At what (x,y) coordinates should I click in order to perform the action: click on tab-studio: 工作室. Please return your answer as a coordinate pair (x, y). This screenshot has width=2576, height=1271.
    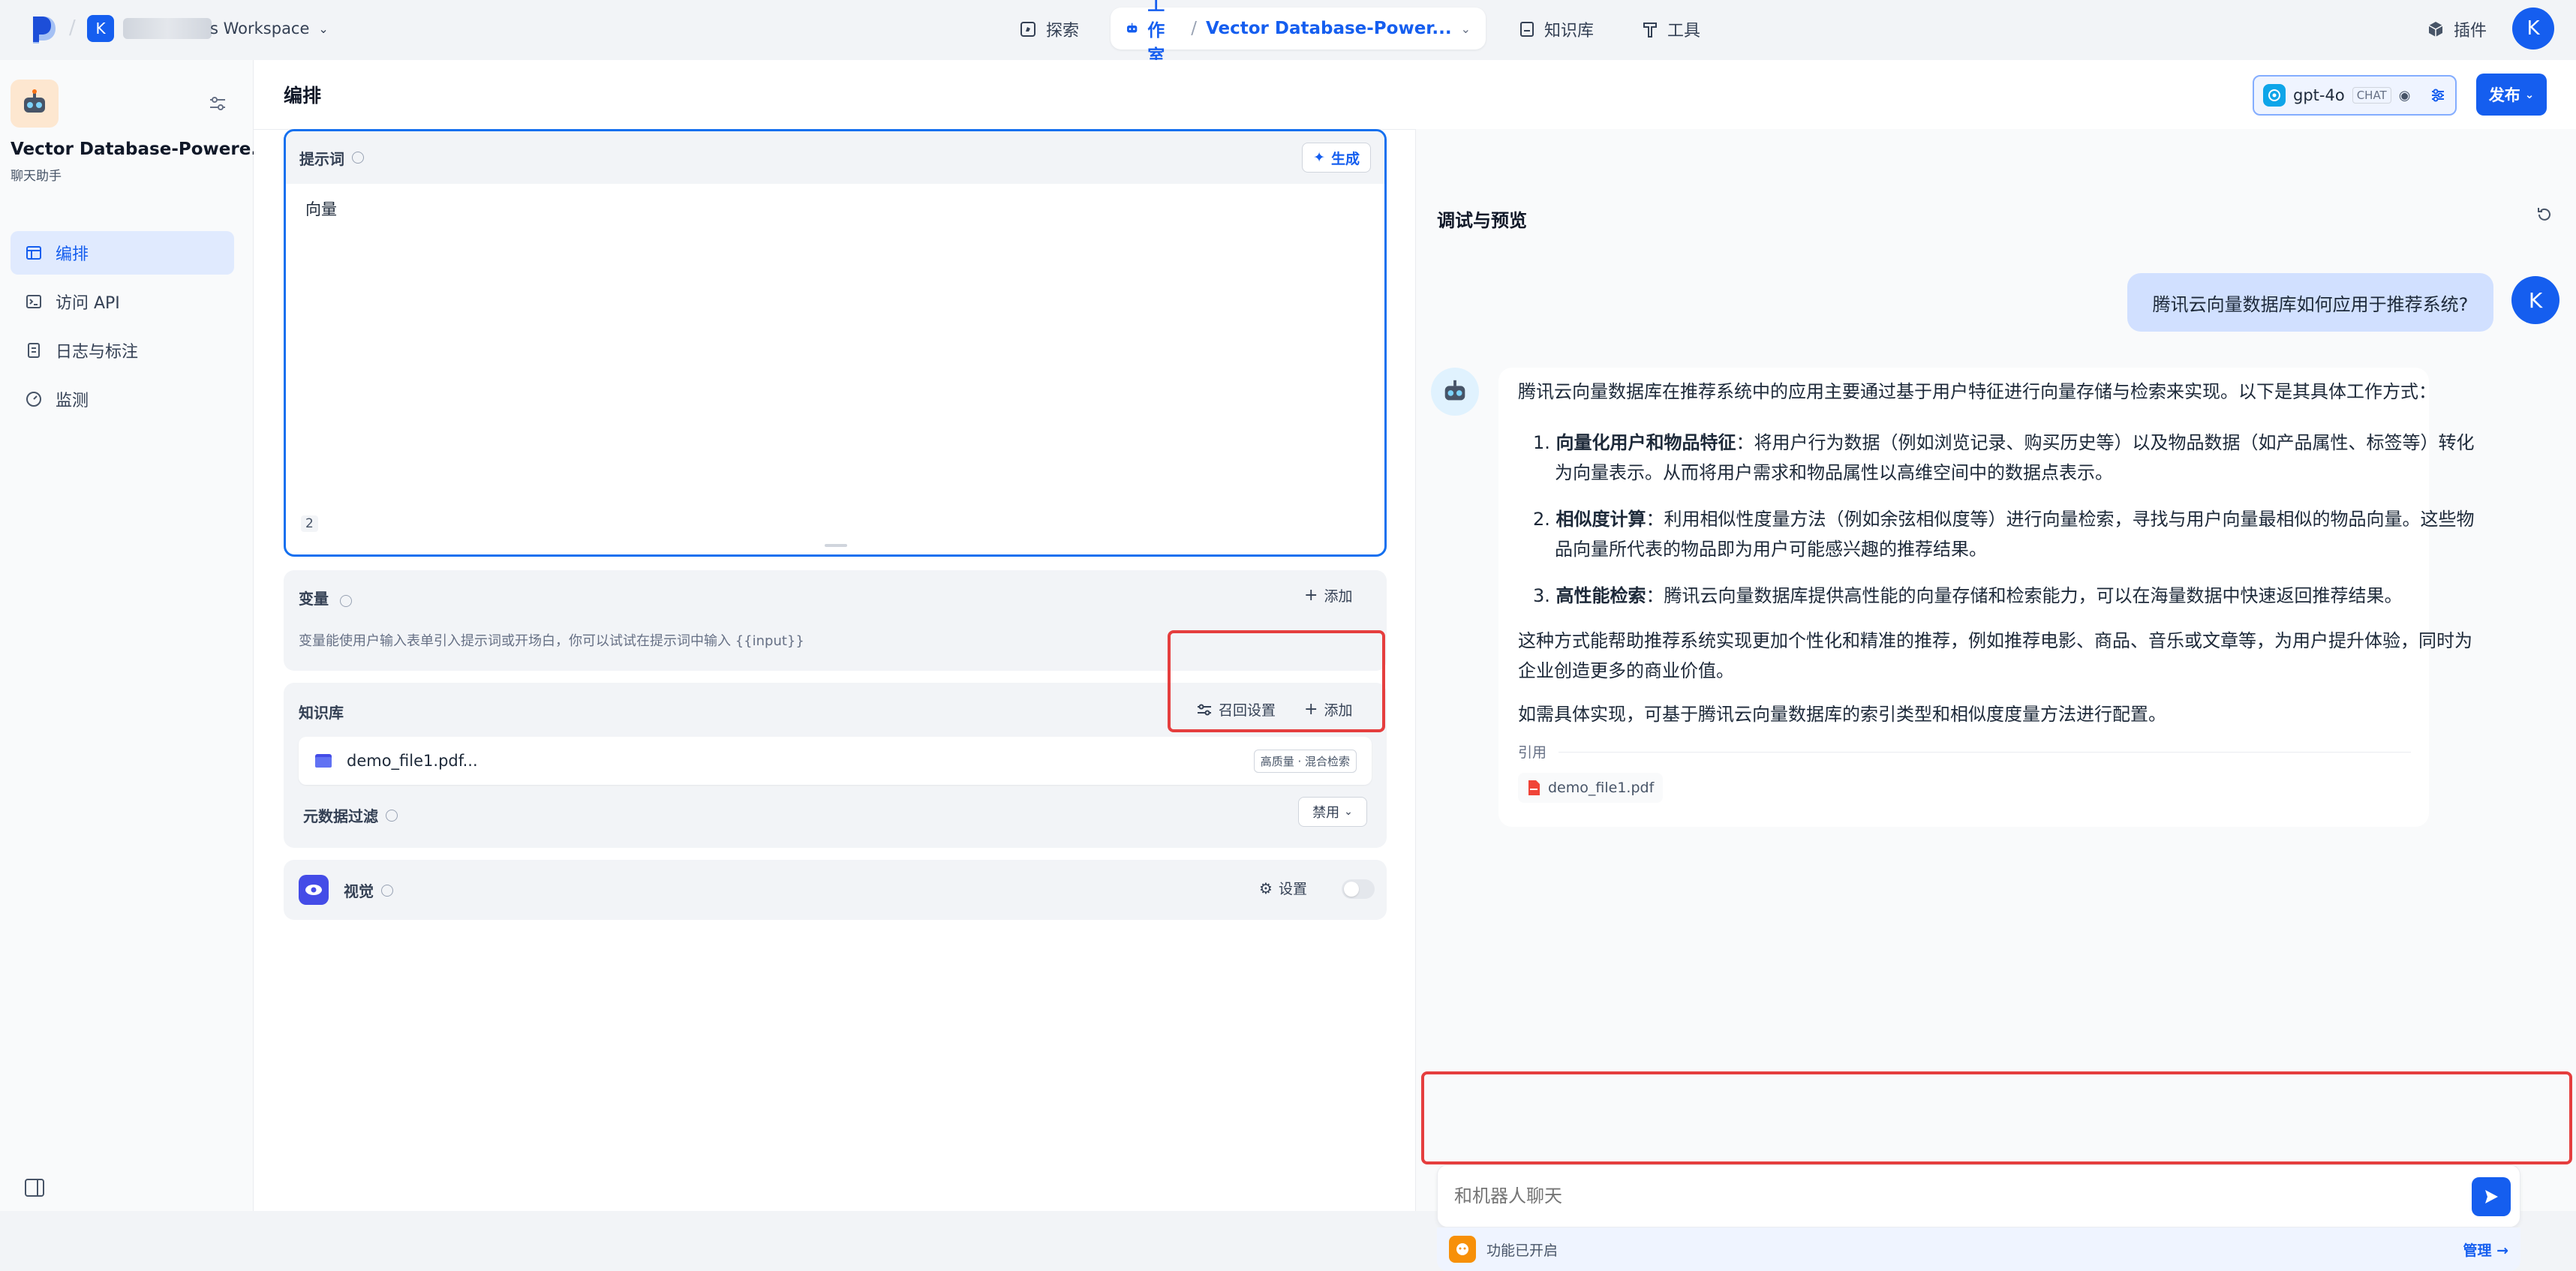
    Looking at the image, I should click on (1164, 33).